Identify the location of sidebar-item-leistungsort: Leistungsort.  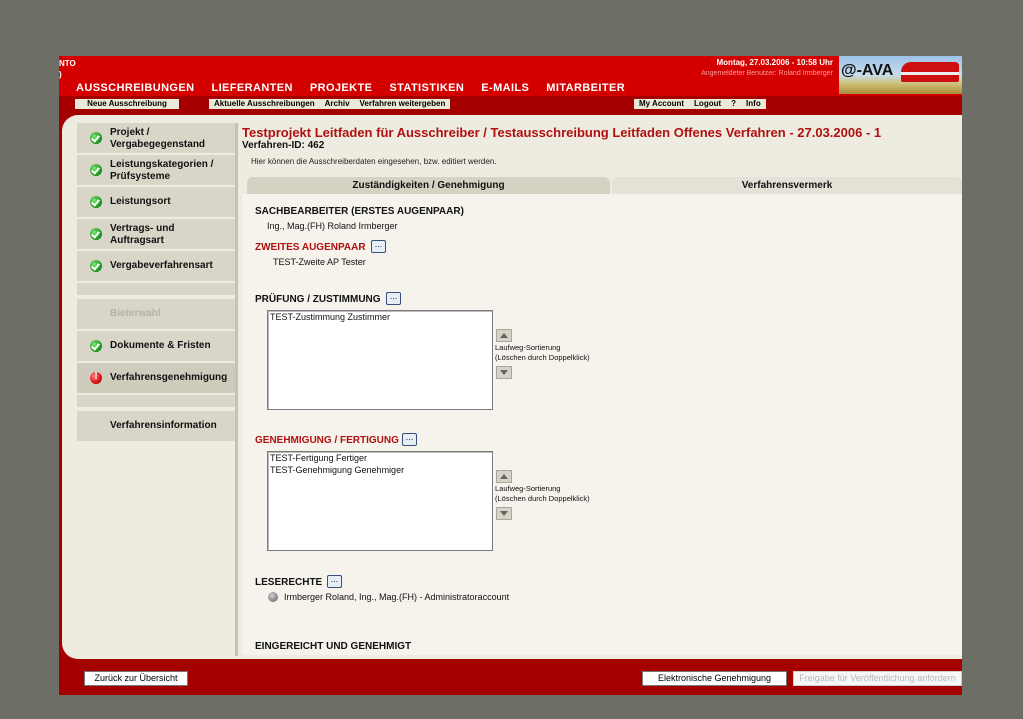
(156, 202).